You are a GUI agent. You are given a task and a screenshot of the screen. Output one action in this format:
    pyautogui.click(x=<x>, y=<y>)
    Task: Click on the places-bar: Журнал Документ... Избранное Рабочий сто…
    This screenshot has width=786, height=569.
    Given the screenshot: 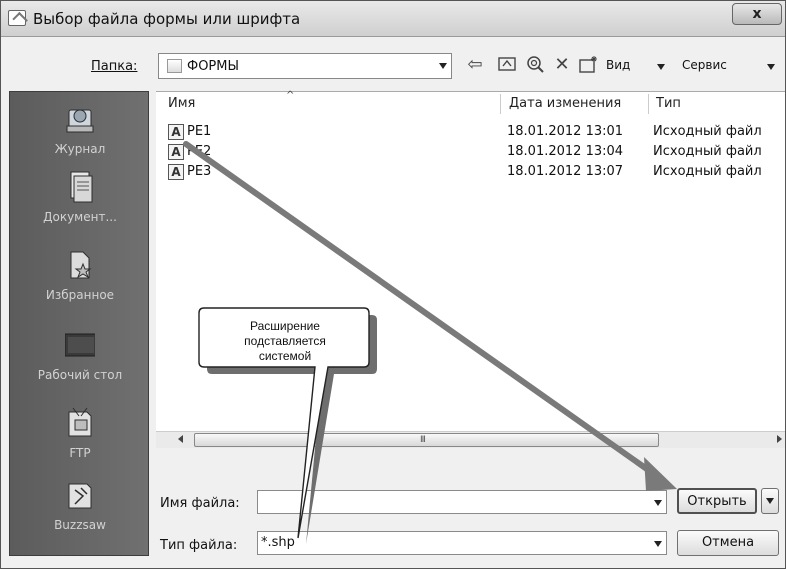 What is the action you would take?
    pyautogui.click(x=79, y=323)
    